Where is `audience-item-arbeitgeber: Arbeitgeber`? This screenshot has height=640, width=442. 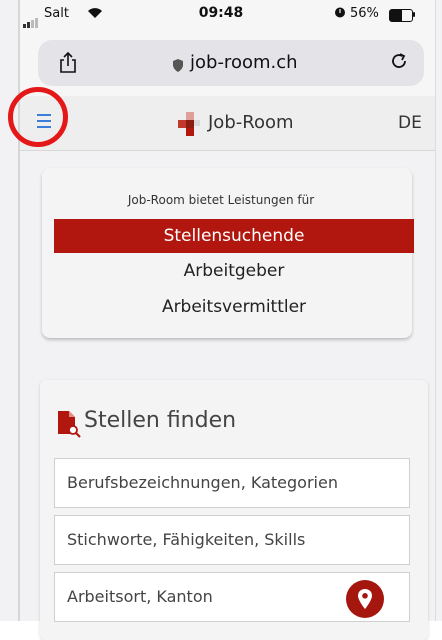
audience-item-arbeitgeber: Arbeitgeber is located at coordinates (234, 271).